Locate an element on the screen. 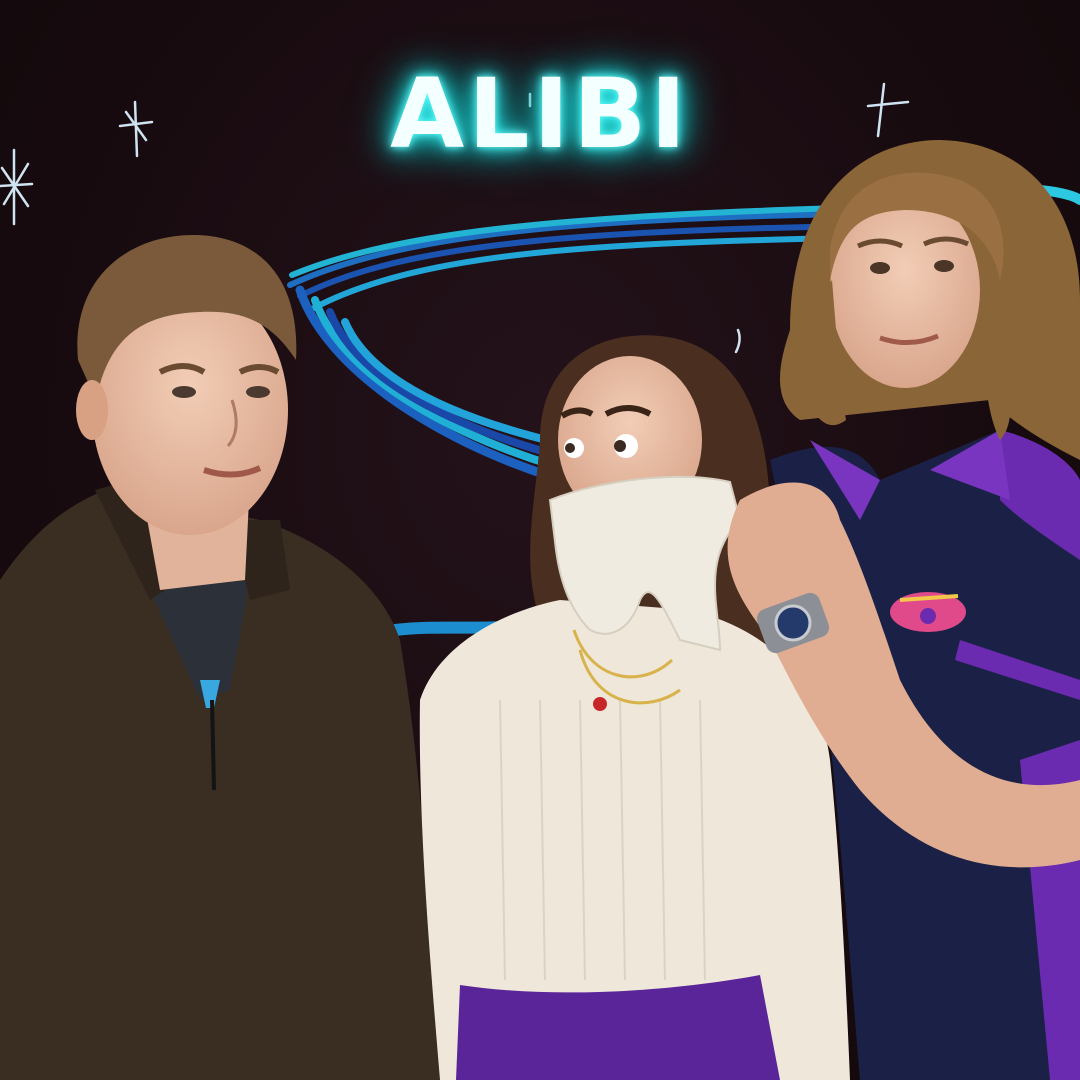 The image size is (1080, 1080). star-icon is located at coordinates (737, 341).